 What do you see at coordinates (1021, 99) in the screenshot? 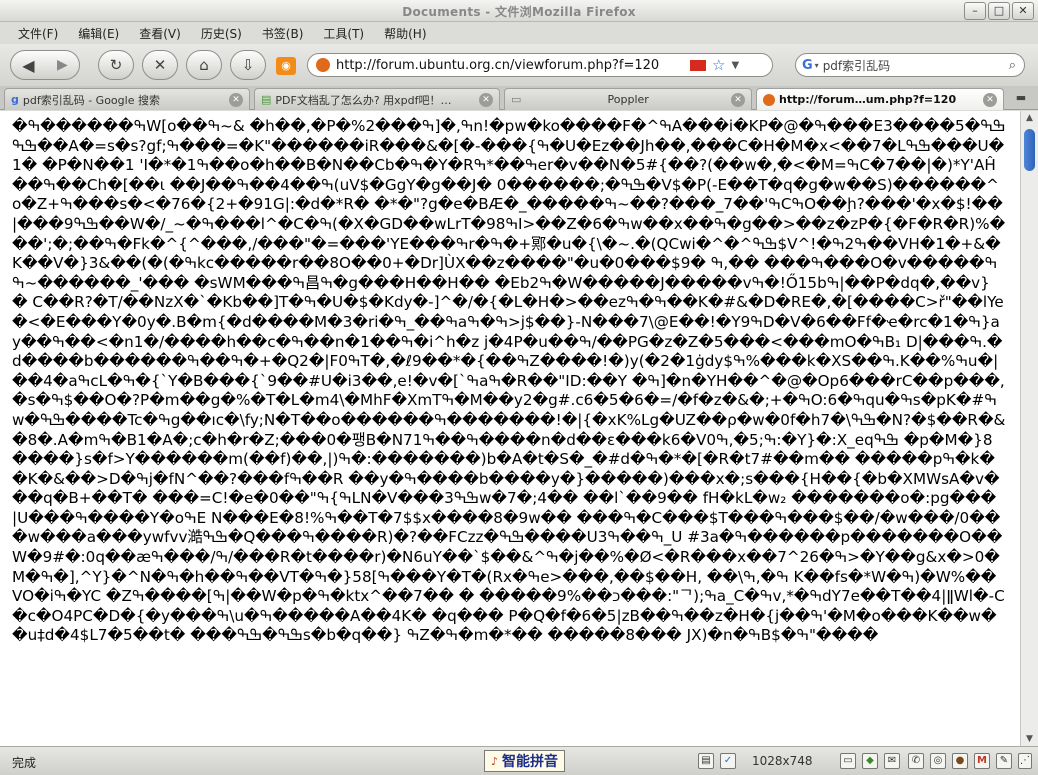
I see `tab-list-icon: ▬` at bounding box center [1021, 99].